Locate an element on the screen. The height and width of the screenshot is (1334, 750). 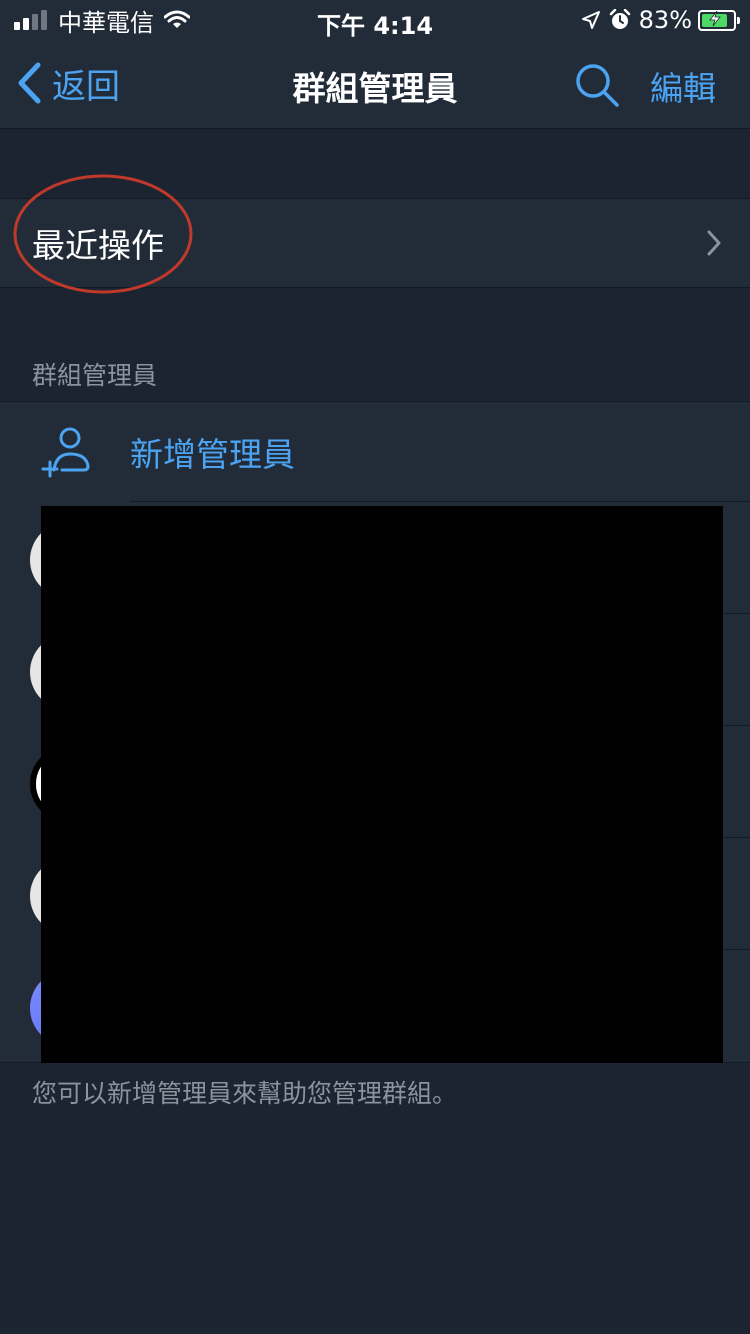
search-icon is located at coordinates (597, 85).